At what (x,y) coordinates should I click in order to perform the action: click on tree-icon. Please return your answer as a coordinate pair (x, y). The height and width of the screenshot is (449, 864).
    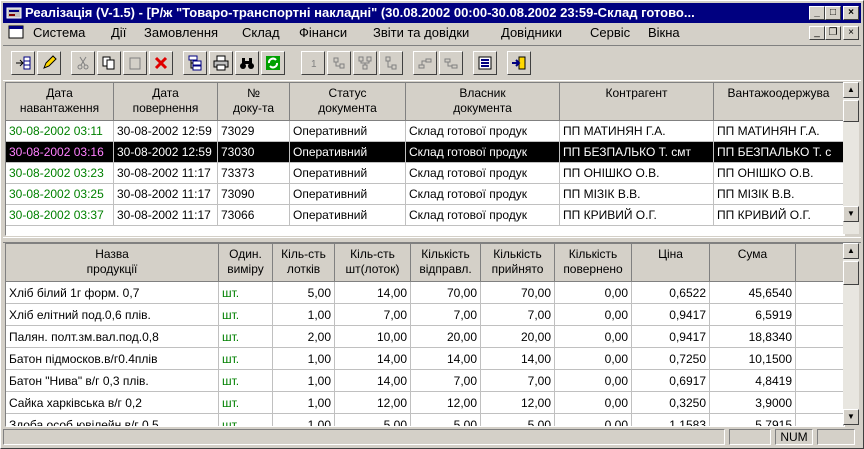
    Looking at the image, I should click on (195, 63).